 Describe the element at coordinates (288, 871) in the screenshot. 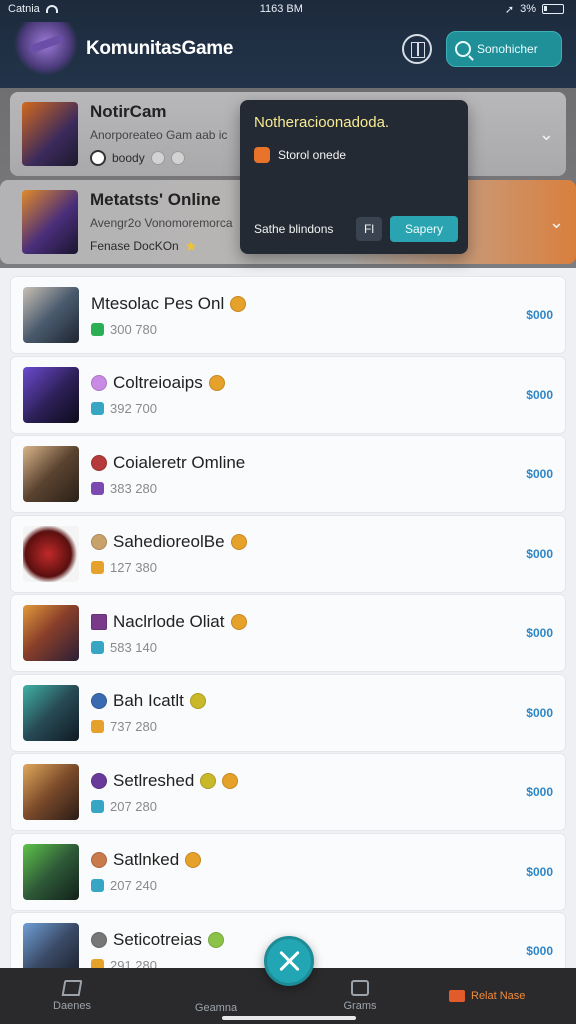

I see `list-item: Satlnked 207 240 $000` at that location.